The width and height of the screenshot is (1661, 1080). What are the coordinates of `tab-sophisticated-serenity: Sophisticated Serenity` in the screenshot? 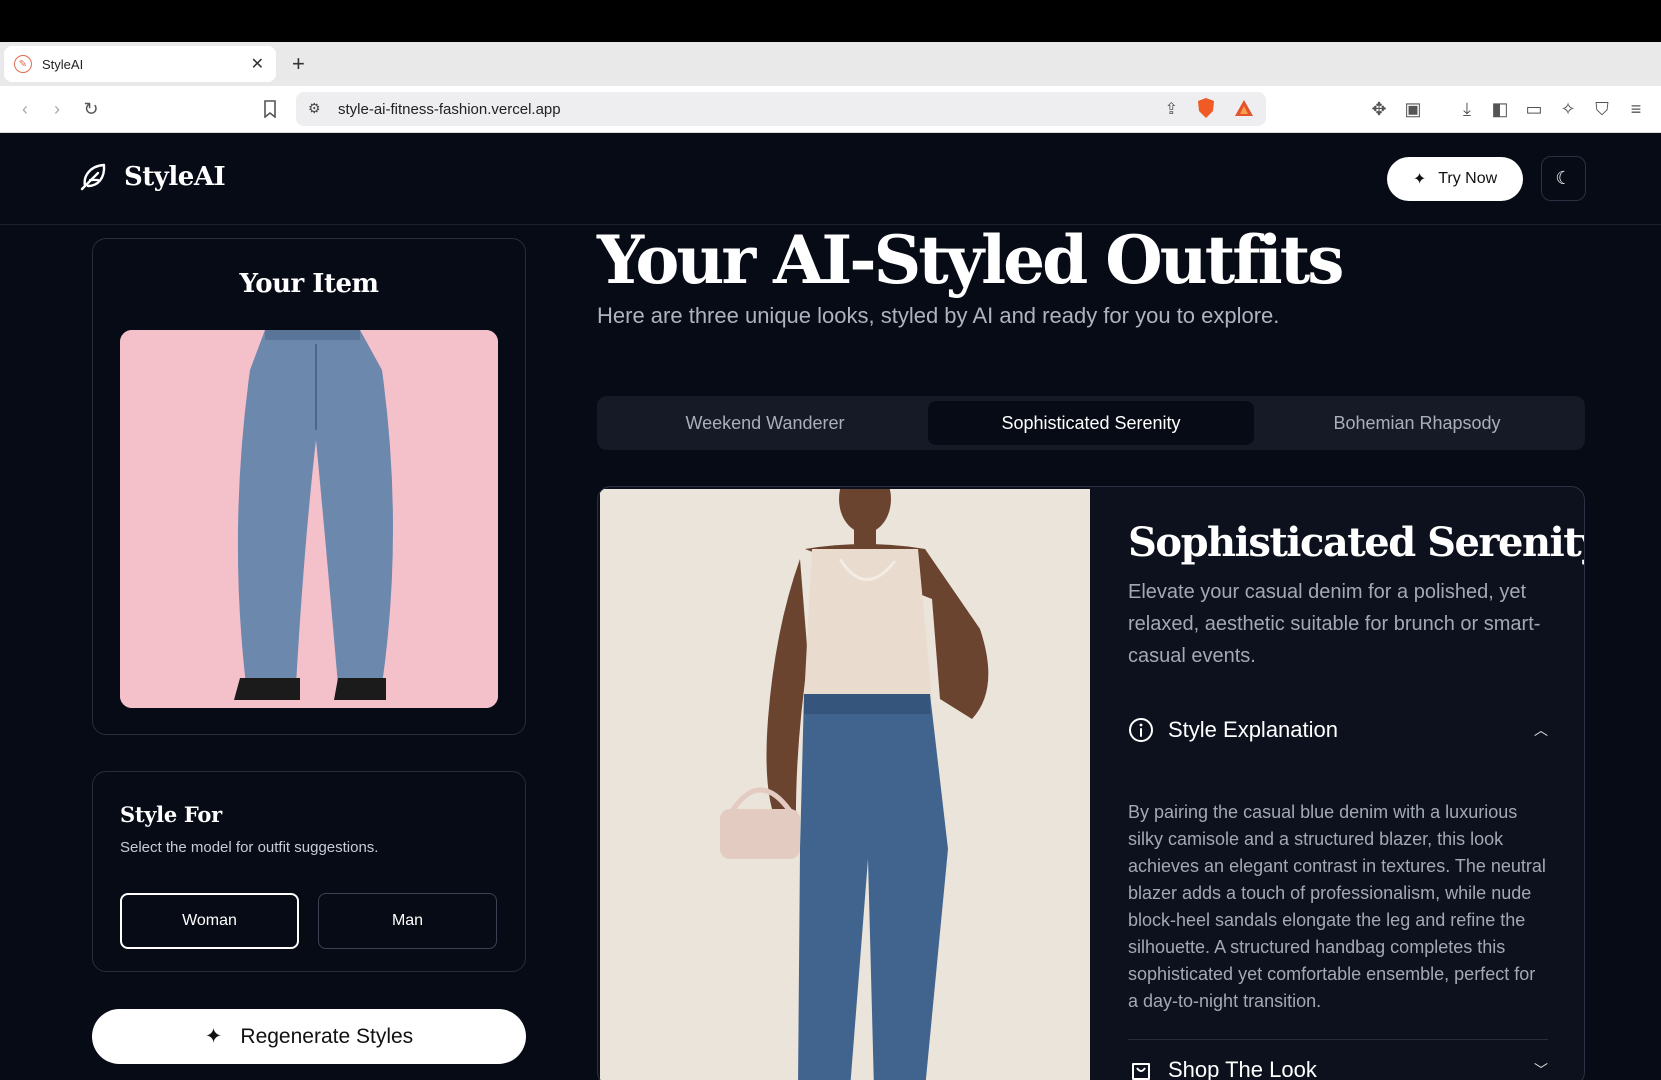 It's located at (1091, 423).